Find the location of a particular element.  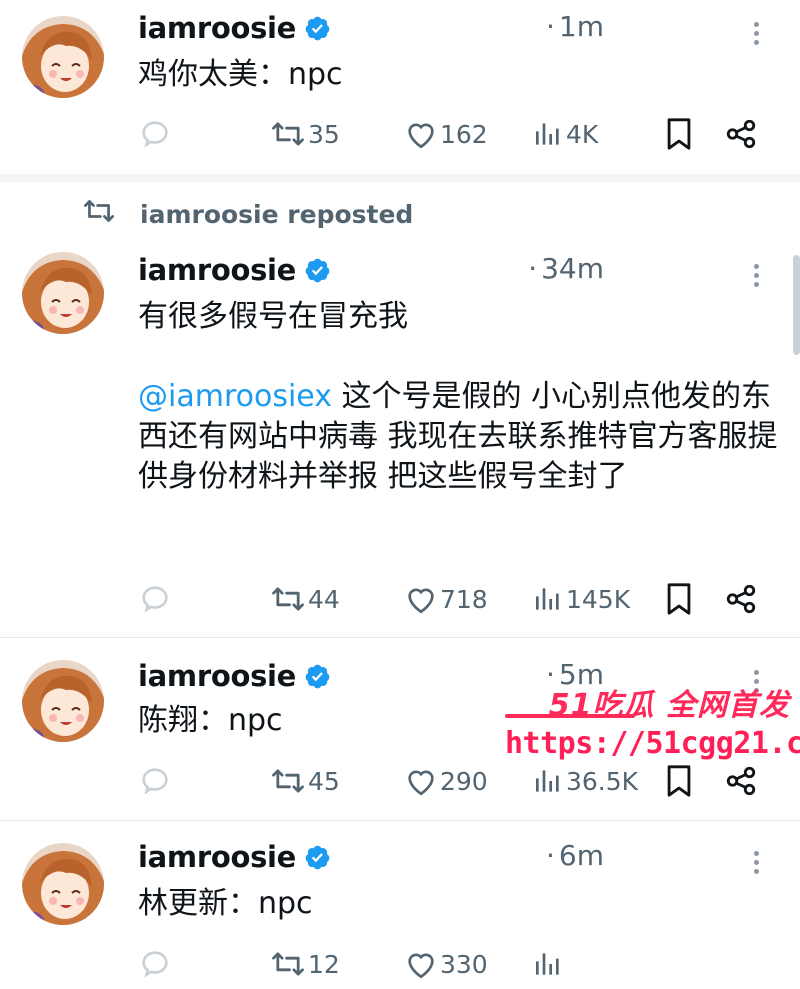

views-button is located at coordinates (549, 964).